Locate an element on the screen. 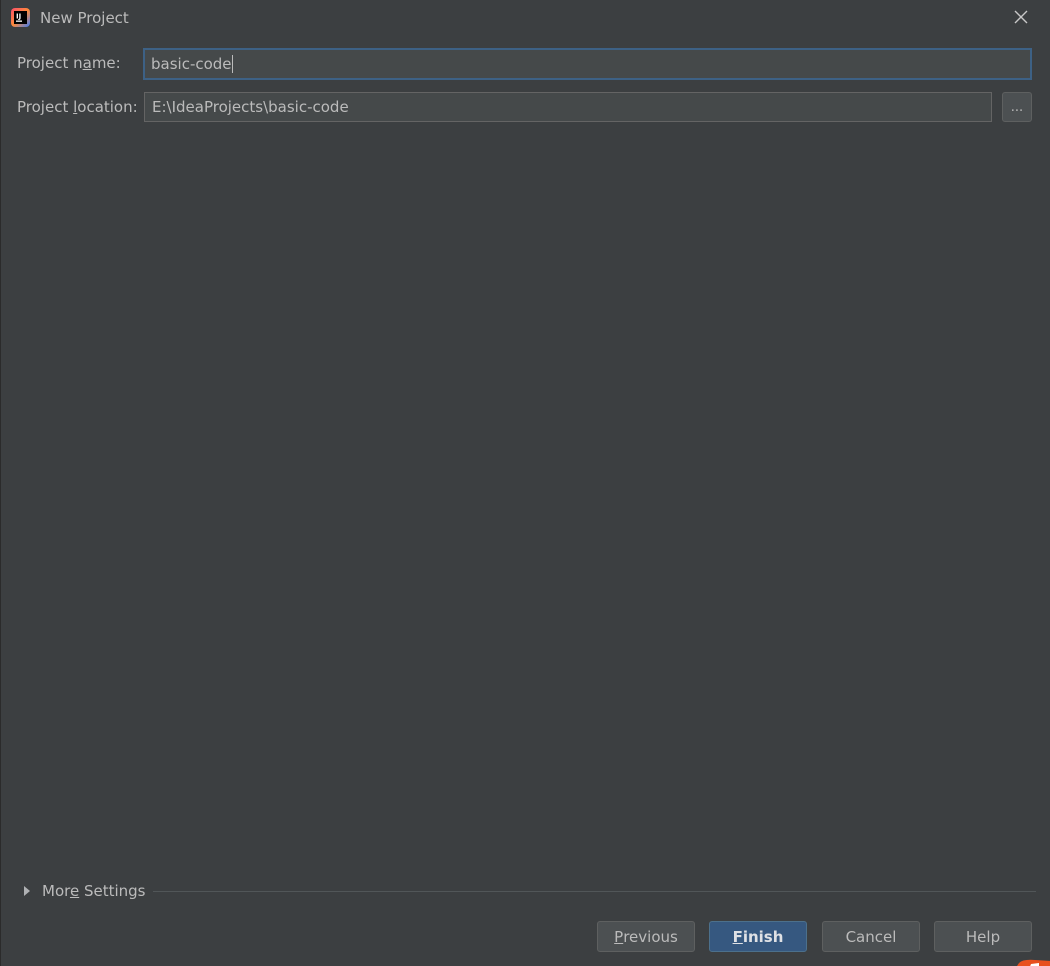  close-button is located at coordinates (1021, 18).